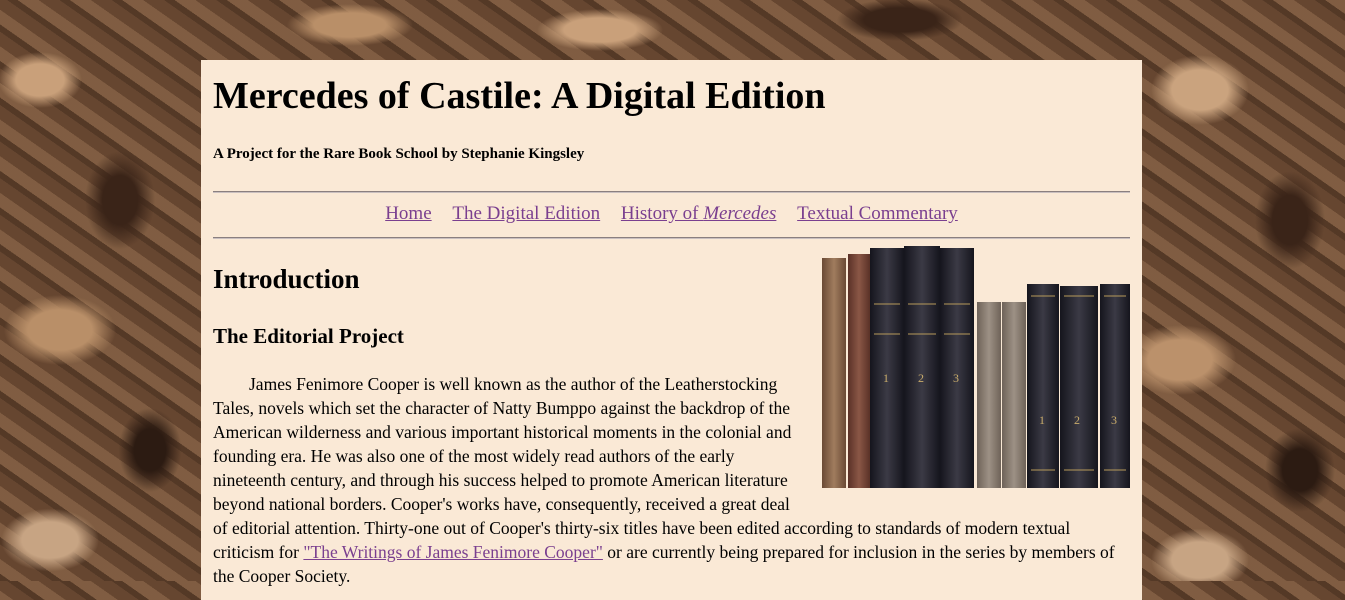 The width and height of the screenshot is (1345, 600). I want to click on nav-home-link: Home, so click(408, 213).